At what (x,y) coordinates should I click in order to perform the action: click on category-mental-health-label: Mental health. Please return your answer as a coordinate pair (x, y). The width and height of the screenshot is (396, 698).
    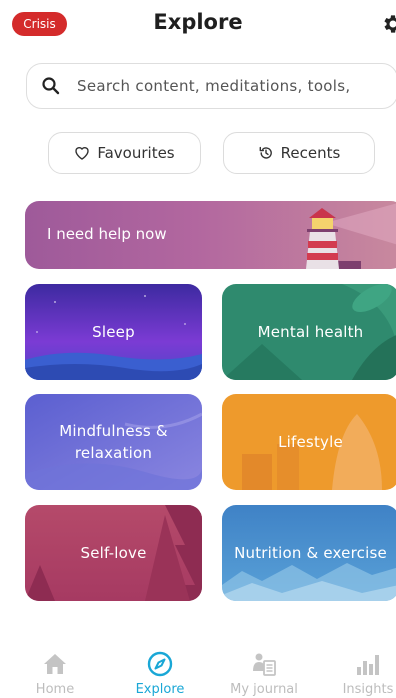
    Looking at the image, I should click on (310, 332).